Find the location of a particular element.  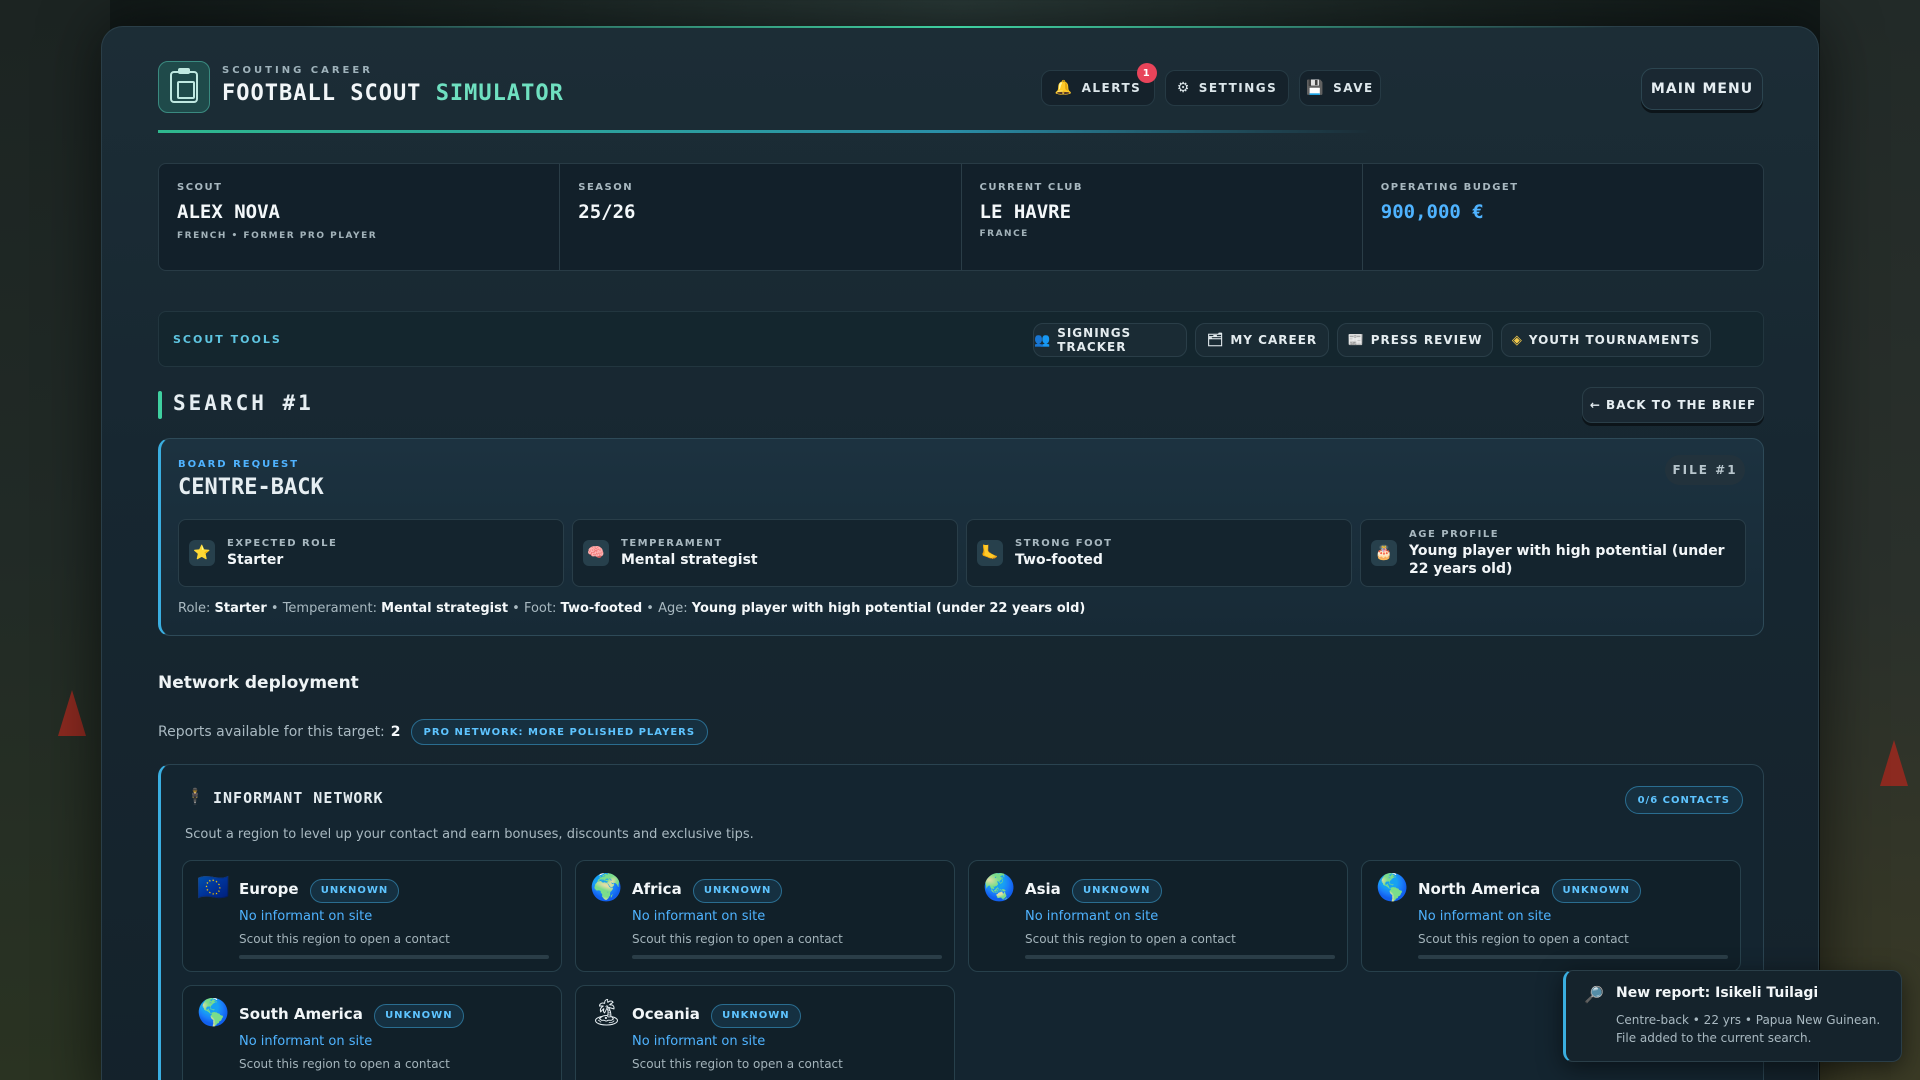

summary-role-label: Role: is located at coordinates (194, 608).